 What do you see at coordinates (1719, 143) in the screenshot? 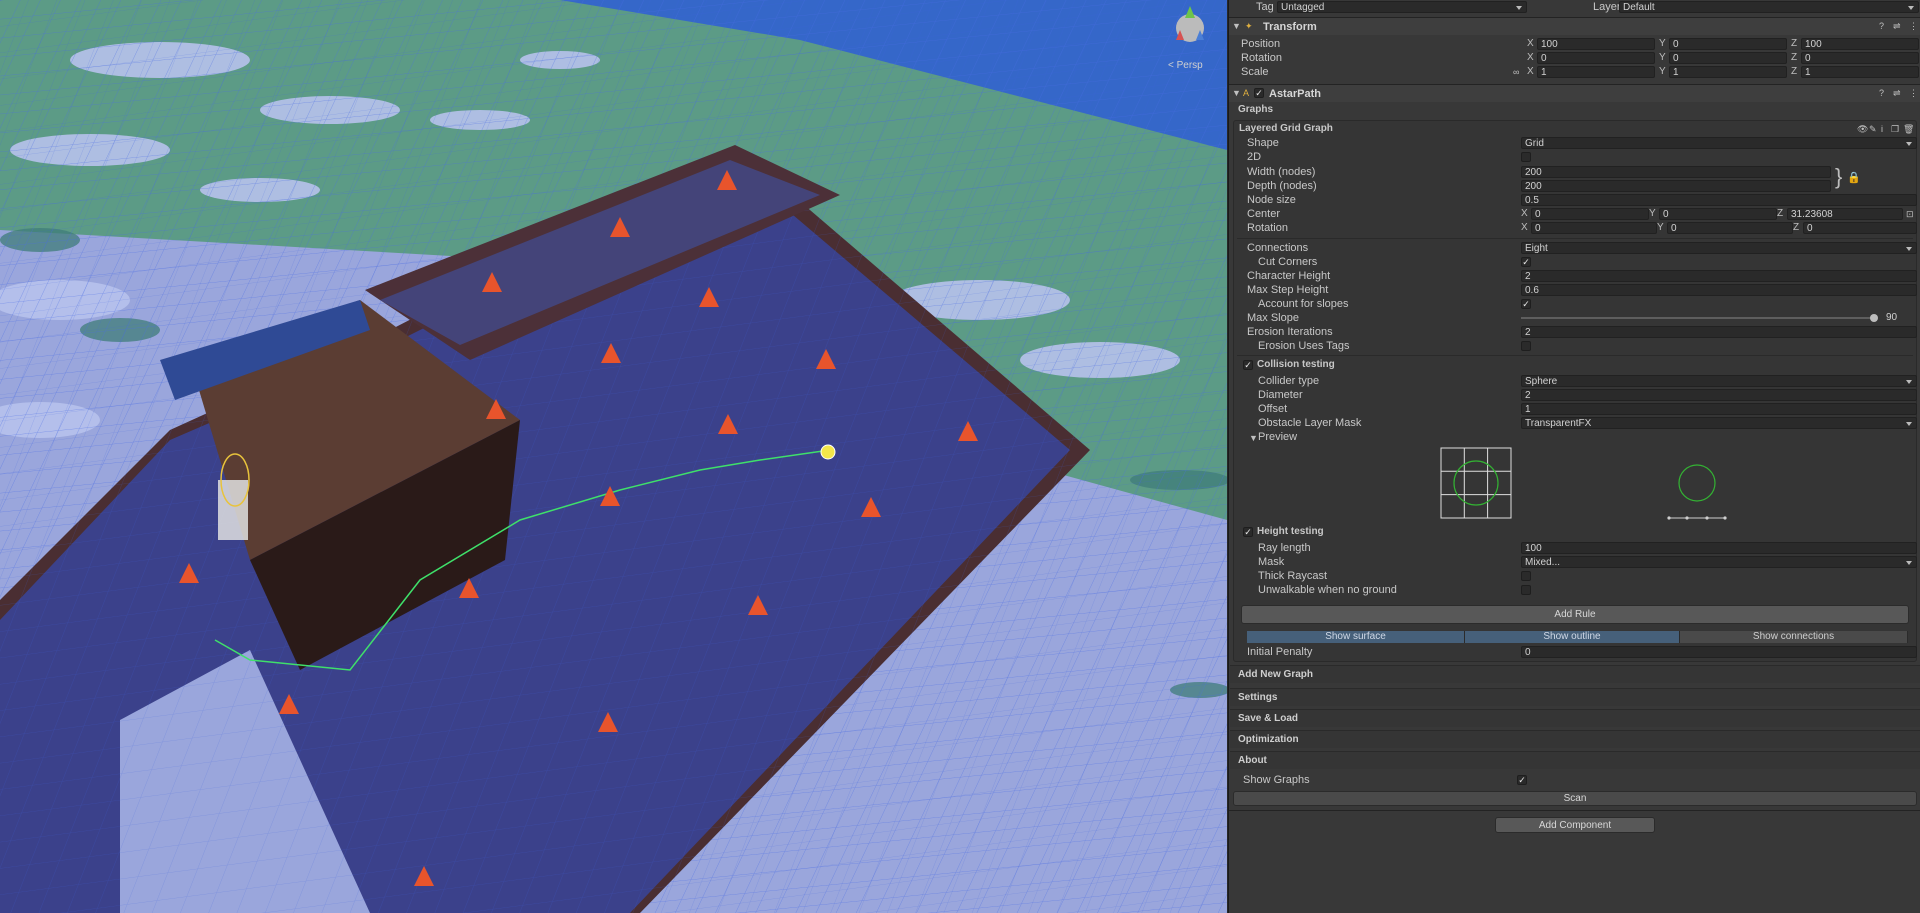
I see `shape-dropdown: Grid` at bounding box center [1719, 143].